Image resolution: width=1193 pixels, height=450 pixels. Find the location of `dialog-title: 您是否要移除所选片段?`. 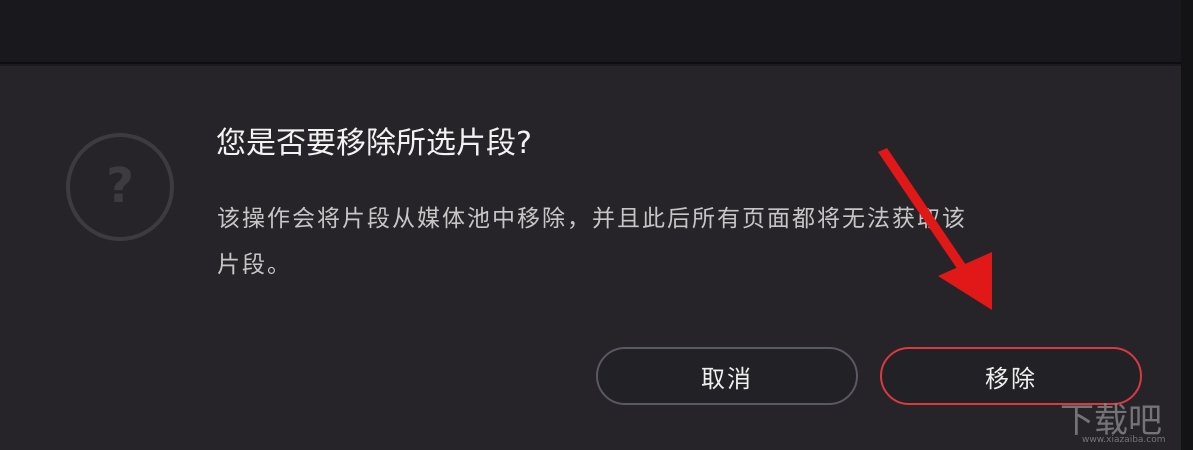

dialog-title: 您是否要移除所选片段? is located at coordinates (374, 143).